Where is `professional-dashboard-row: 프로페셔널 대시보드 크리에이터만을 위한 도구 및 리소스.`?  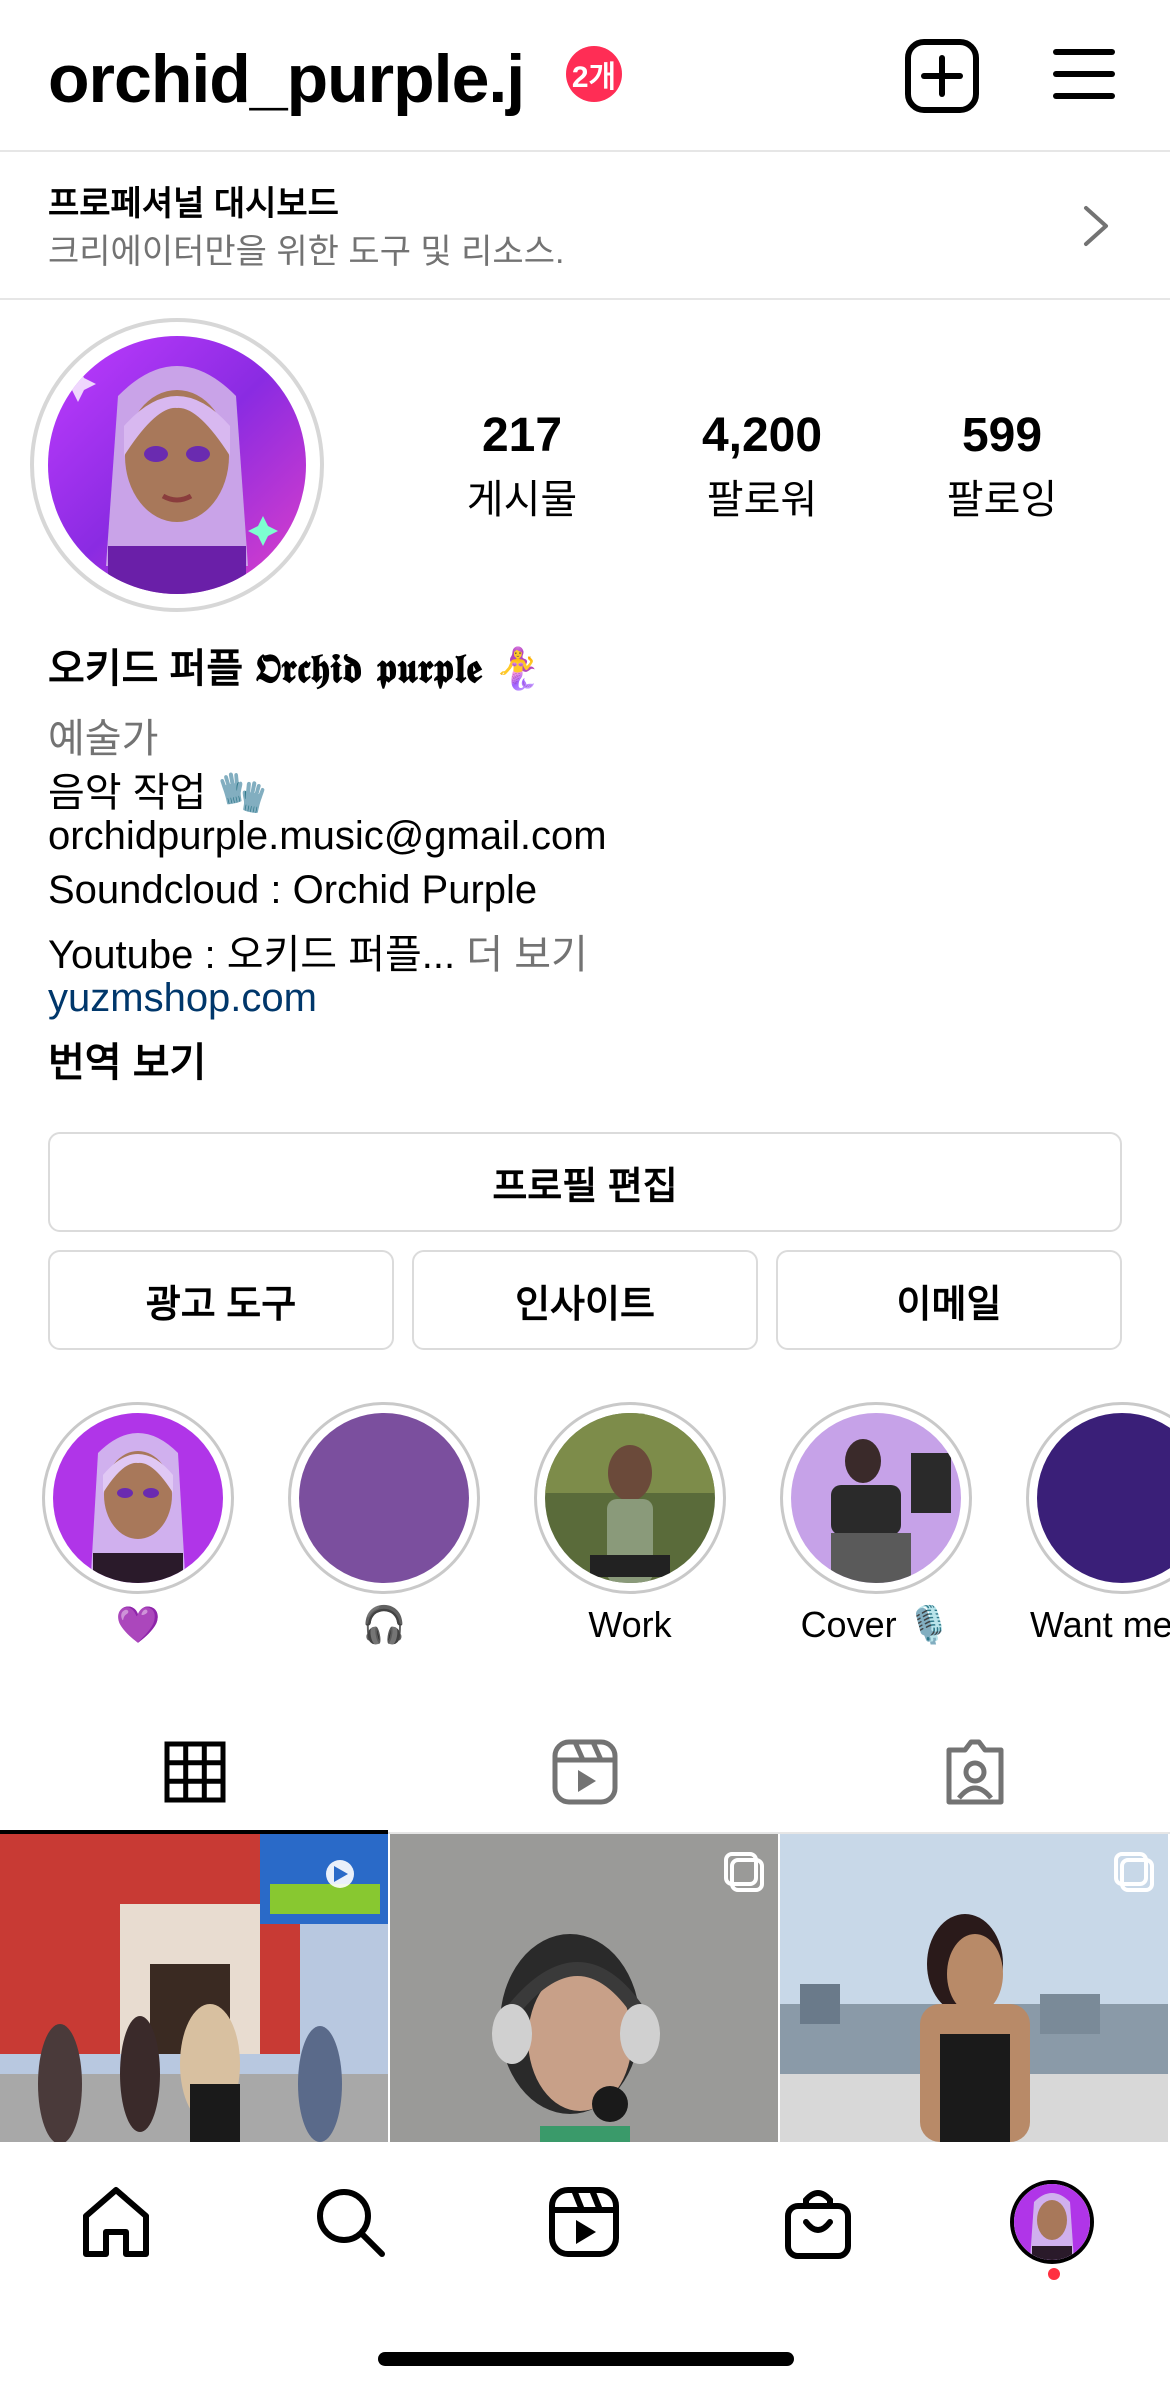
professional-dashboard-row: 프로페셔널 대시보드 크리에이터만을 위한 도구 및 리소스. is located at coordinates (585, 225).